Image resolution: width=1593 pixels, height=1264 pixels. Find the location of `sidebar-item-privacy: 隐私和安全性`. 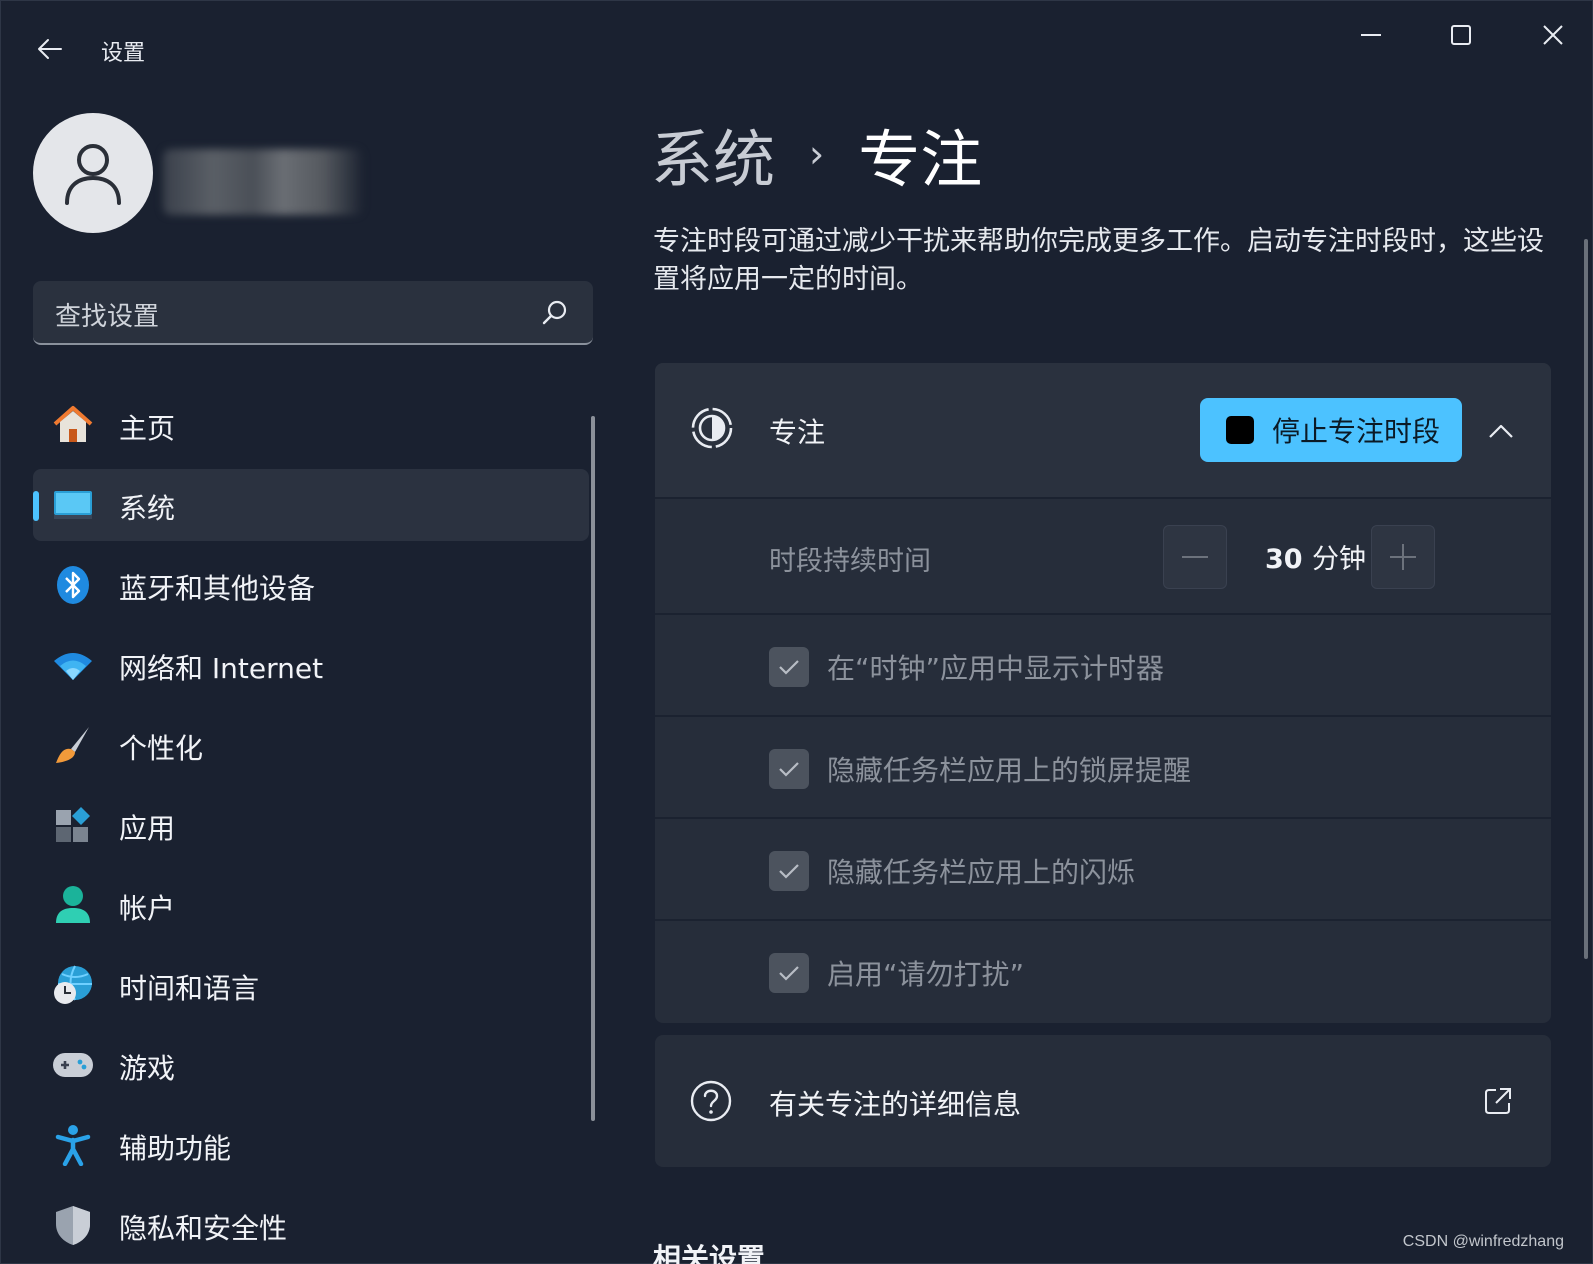

sidebar-item-privacy: 隐私和安全性 is located at coordinates (311, 1225).